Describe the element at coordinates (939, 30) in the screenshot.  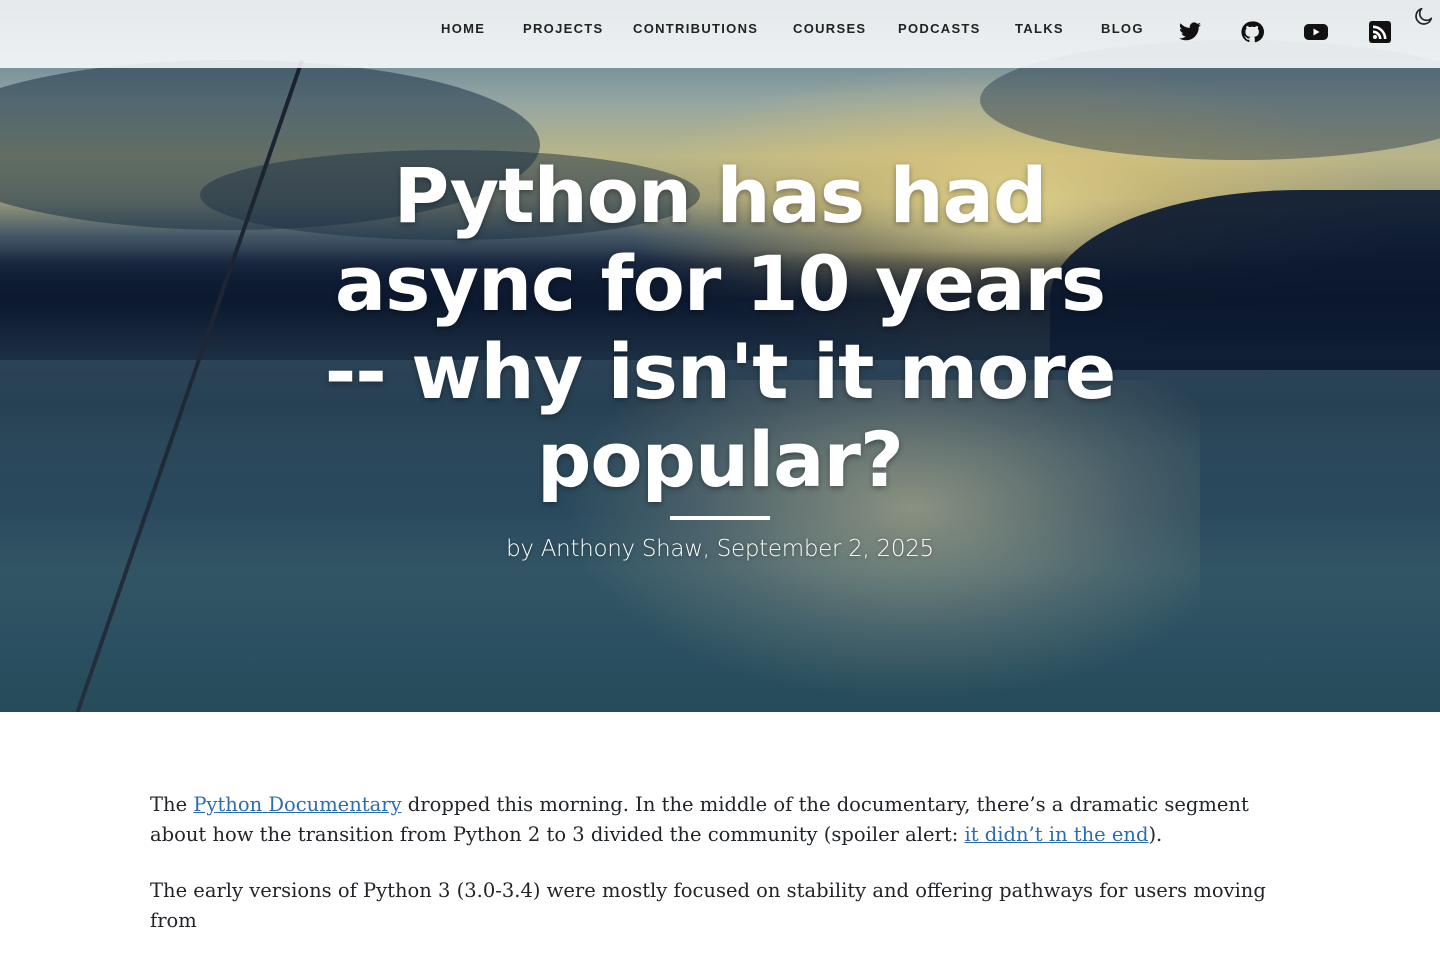
I see `nav-podcasts-link: PODCASTS` at that location.